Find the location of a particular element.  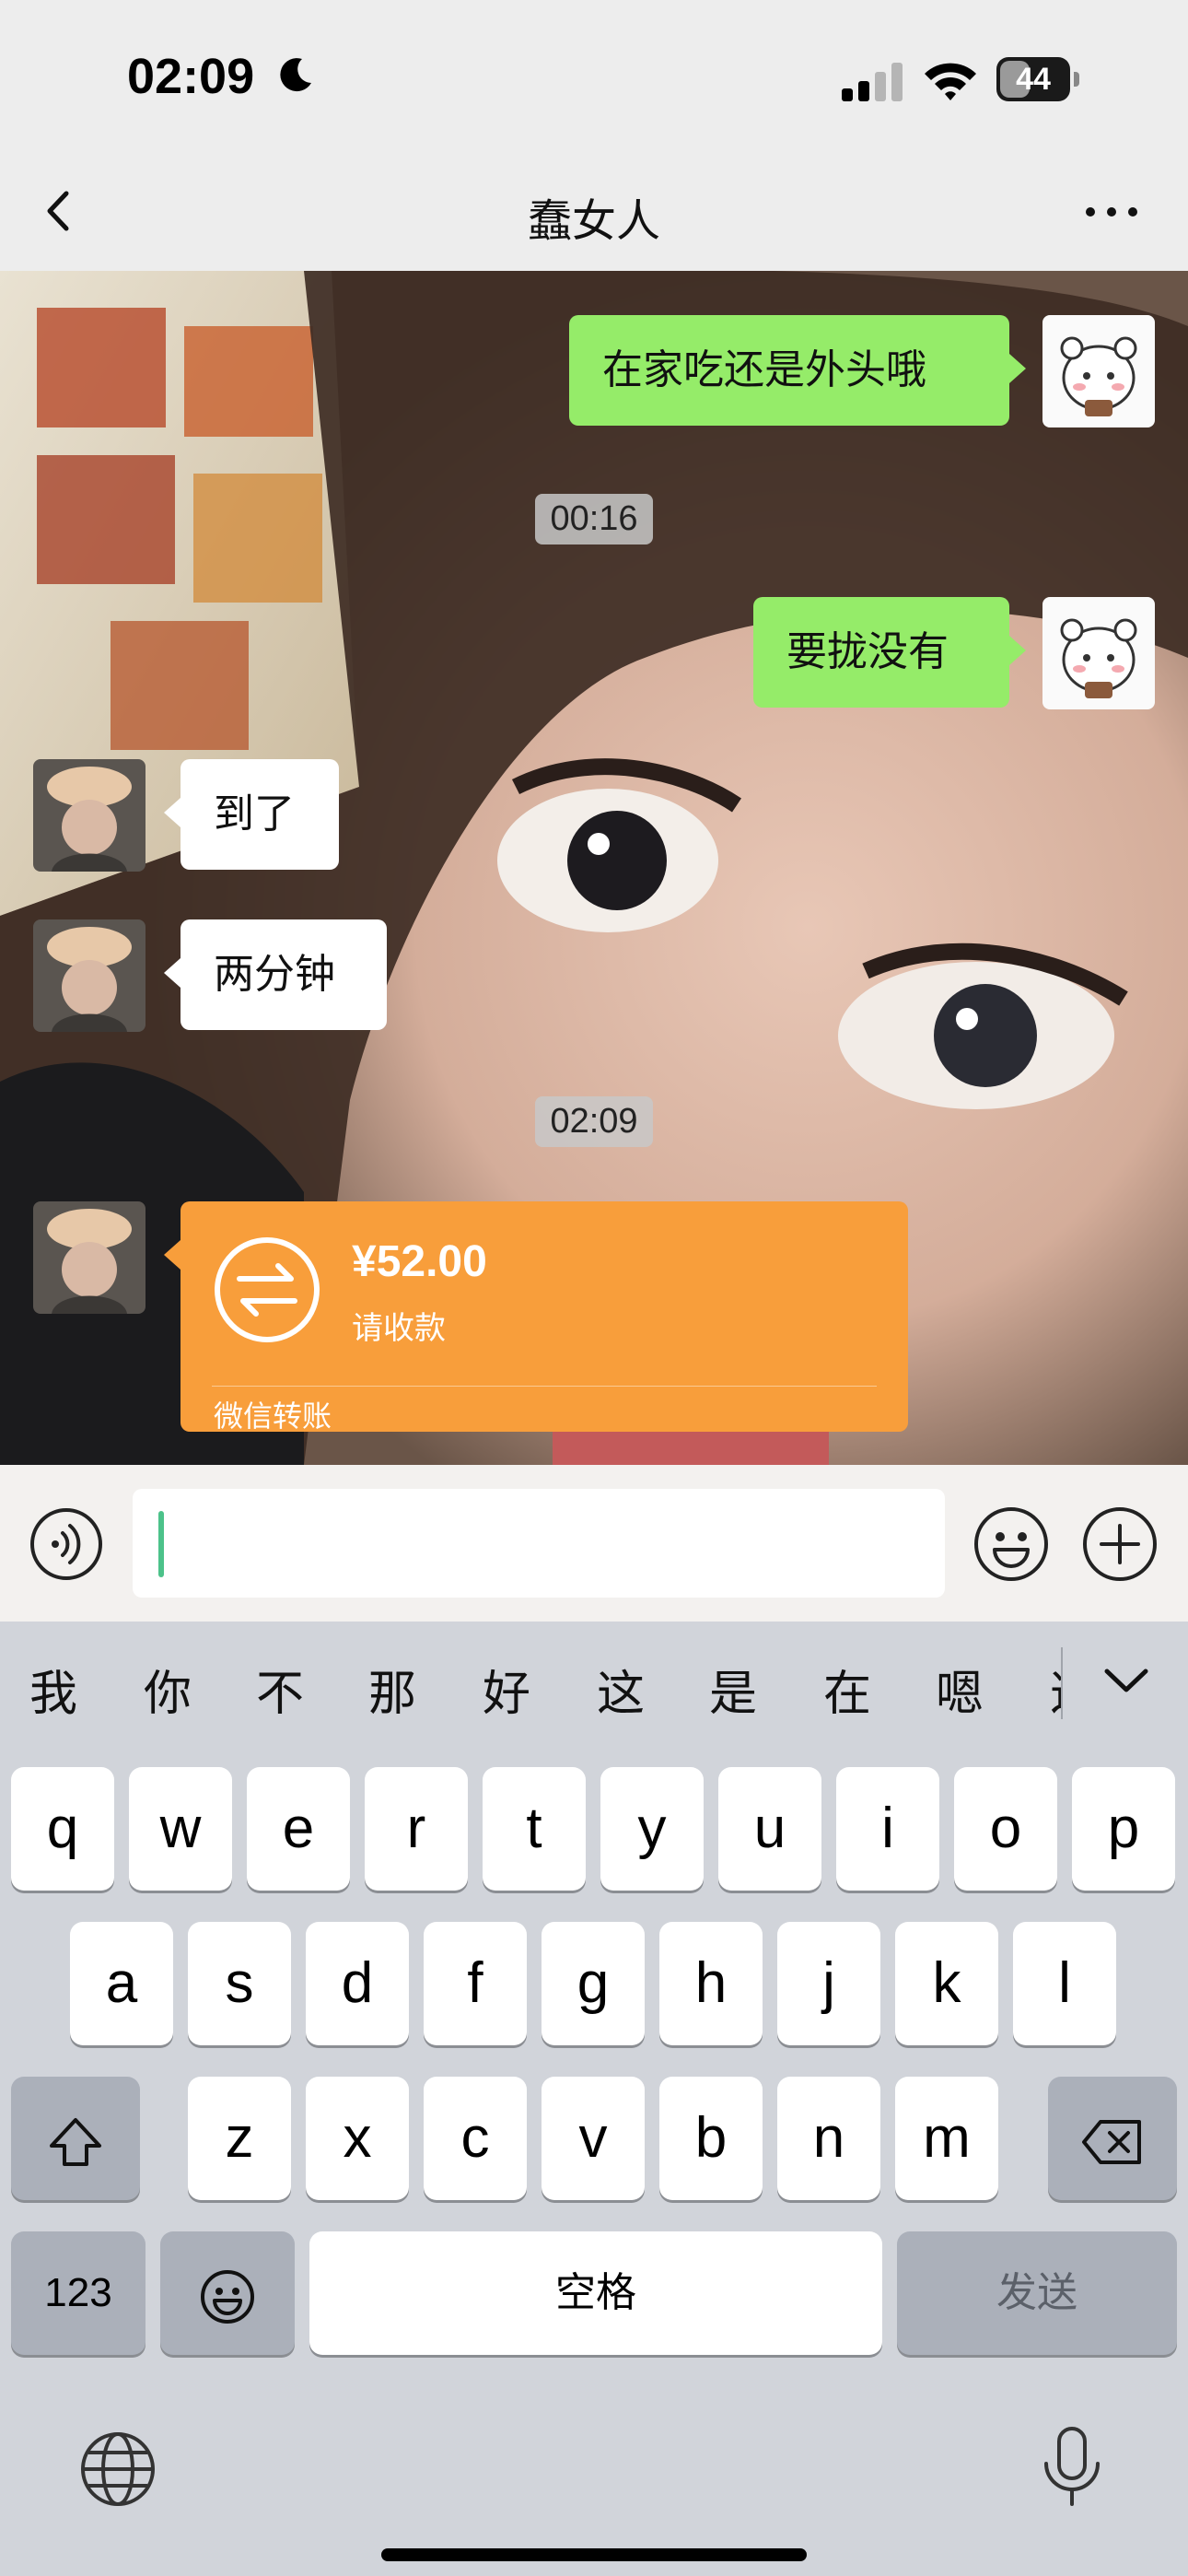

chevron-down-icon is located at coordinates (1126, 1681).